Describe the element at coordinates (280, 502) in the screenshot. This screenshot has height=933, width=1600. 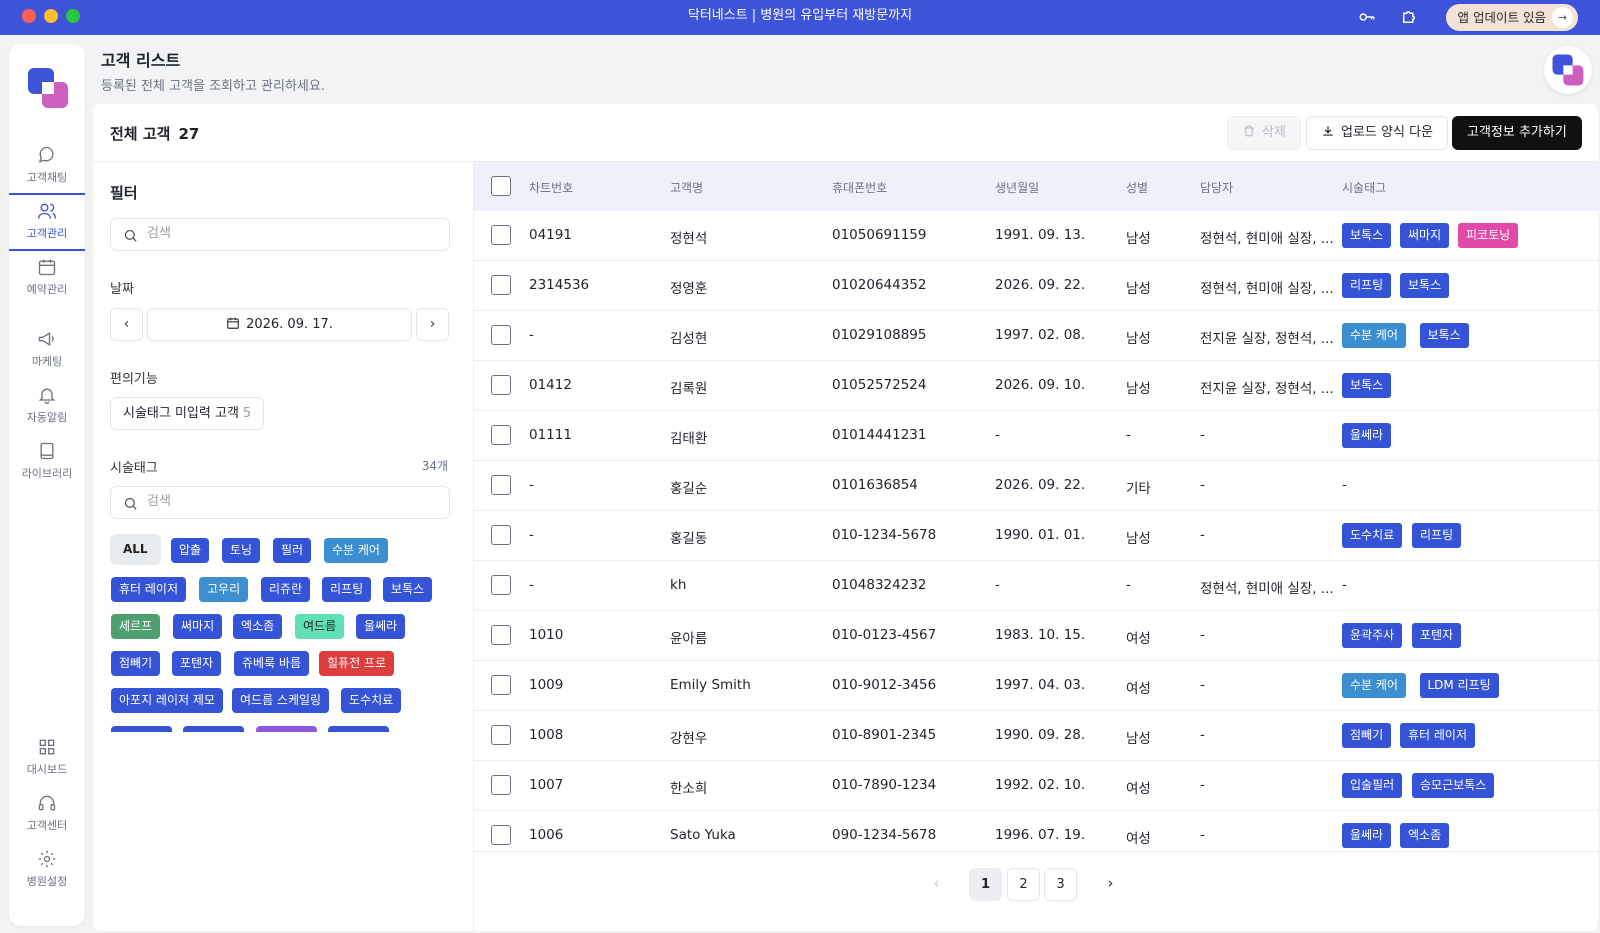
I see `tag-search` at that location.